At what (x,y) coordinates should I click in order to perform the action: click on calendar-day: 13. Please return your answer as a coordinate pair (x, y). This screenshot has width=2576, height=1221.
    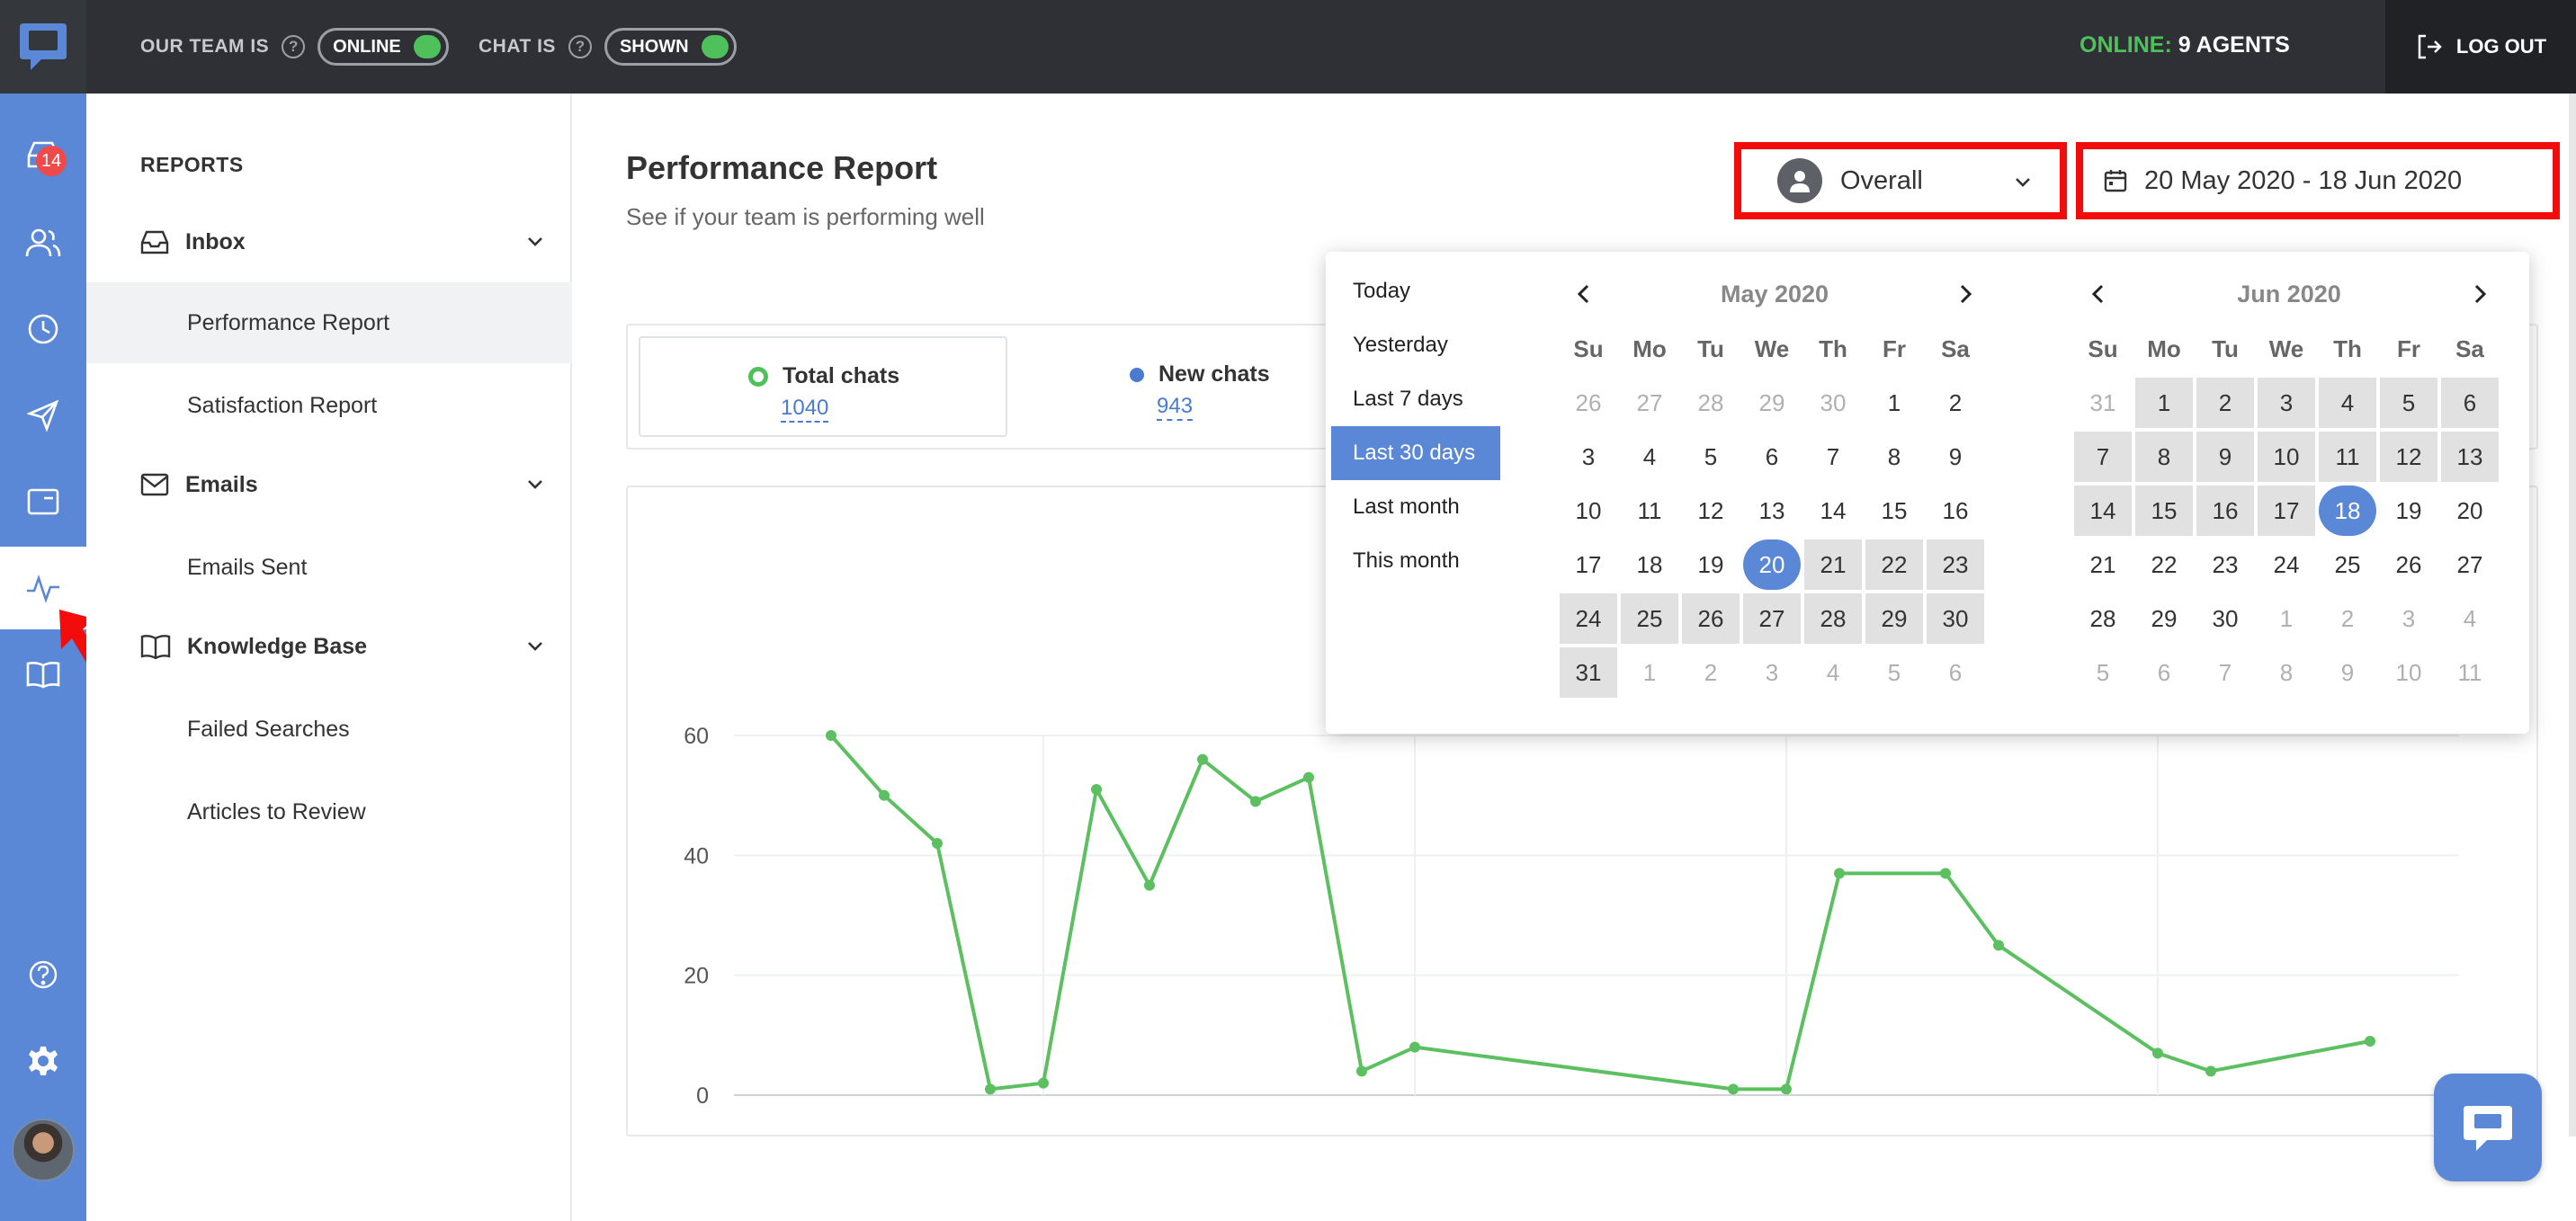
    Looking at the image, I should click on (1772, 511).